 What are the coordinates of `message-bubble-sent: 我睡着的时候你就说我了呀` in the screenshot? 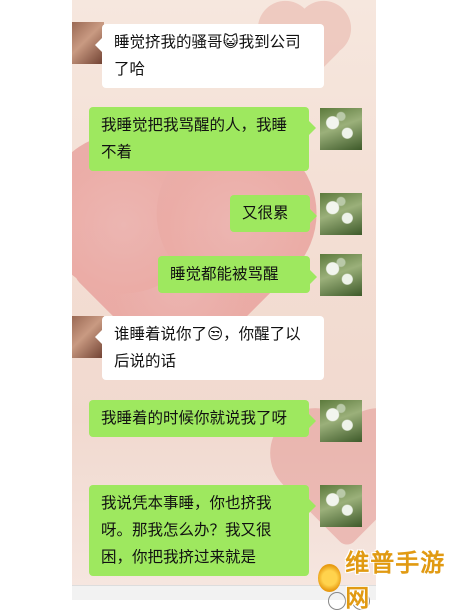 It's located at (202, 418).